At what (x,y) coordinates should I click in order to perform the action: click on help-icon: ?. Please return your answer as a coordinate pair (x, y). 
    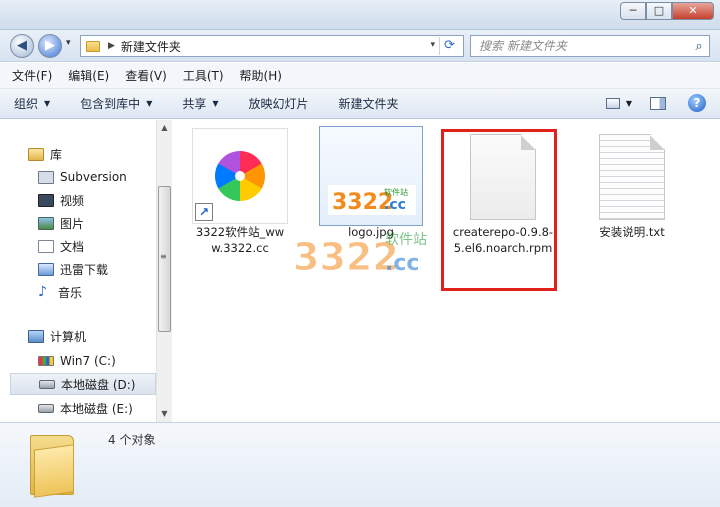
    Looking at the image, I should click on (697, 103).